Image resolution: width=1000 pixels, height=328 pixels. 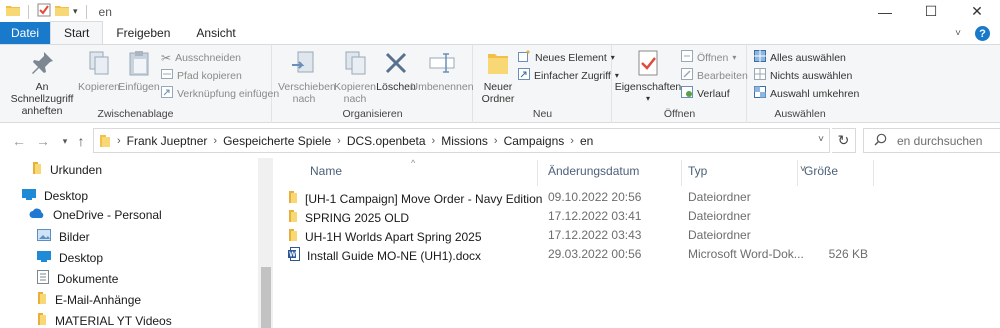 What do you see at coordinates (201, 75) in the screenshot?
I see `copy-path-button: Pfad kopieren` at bounding box center [201, 75].